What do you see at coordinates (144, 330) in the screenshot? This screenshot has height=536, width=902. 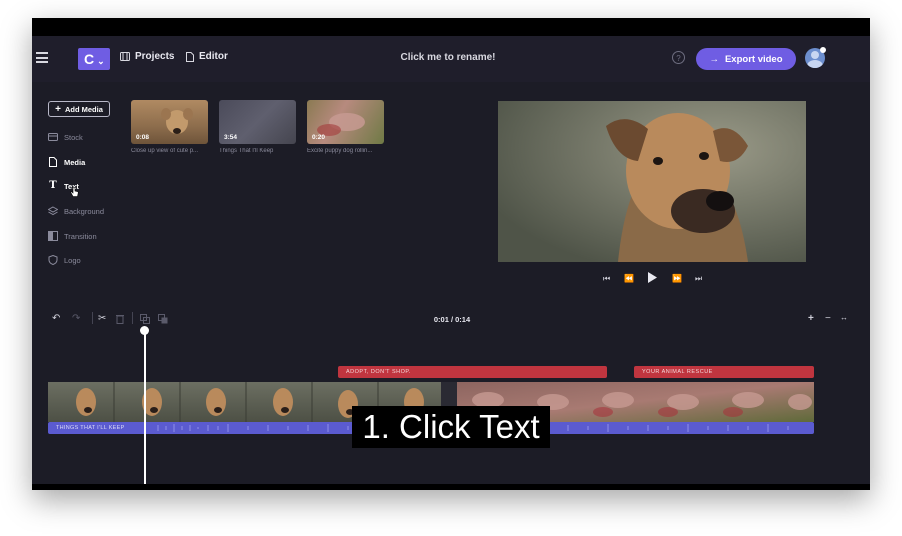 I see `playhead-handle` at bounding box center [144, 330].